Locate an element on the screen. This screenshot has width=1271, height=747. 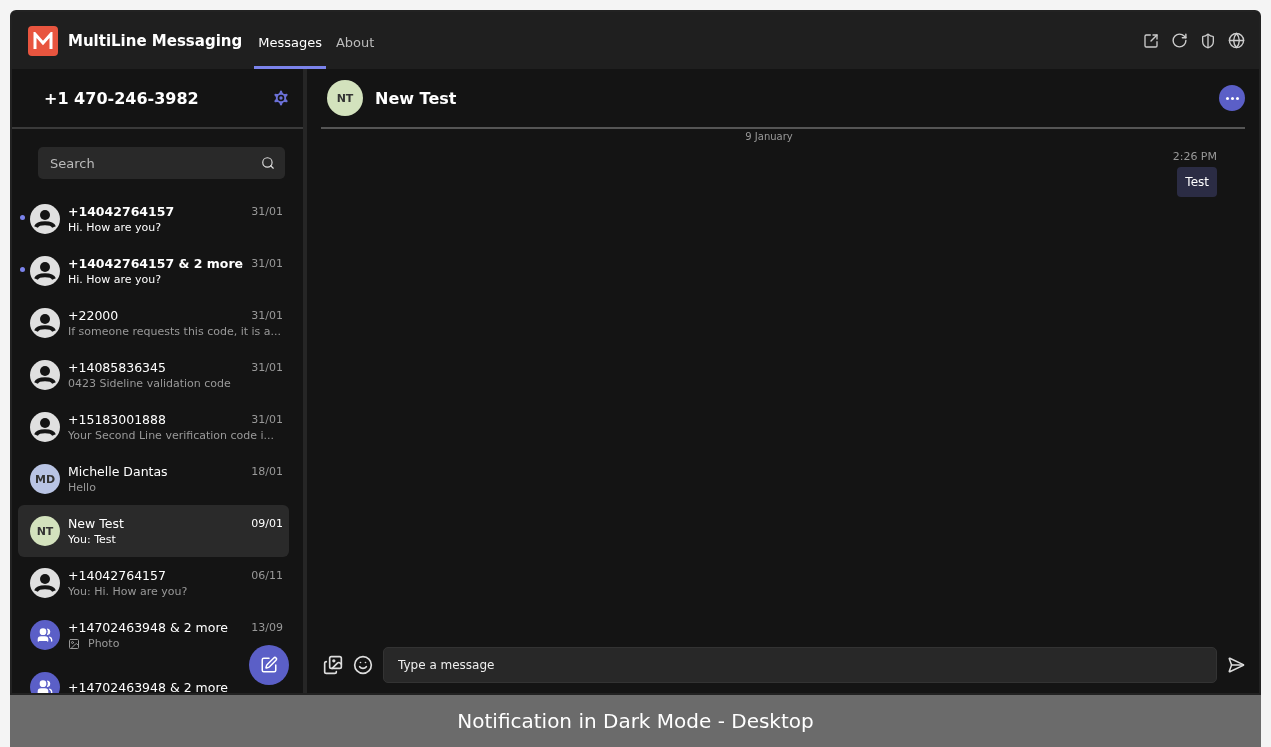
message-time: 2:26 PM is located at coordinates (1194, 156).